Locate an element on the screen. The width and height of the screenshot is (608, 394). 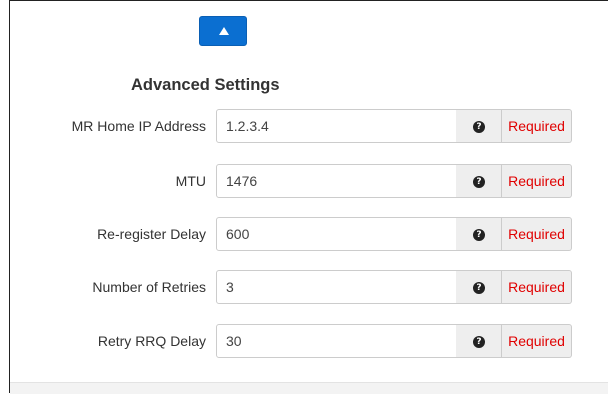
field-row-number-of-retries: Number of Retries ? Required is located at coordinates (304, 287).